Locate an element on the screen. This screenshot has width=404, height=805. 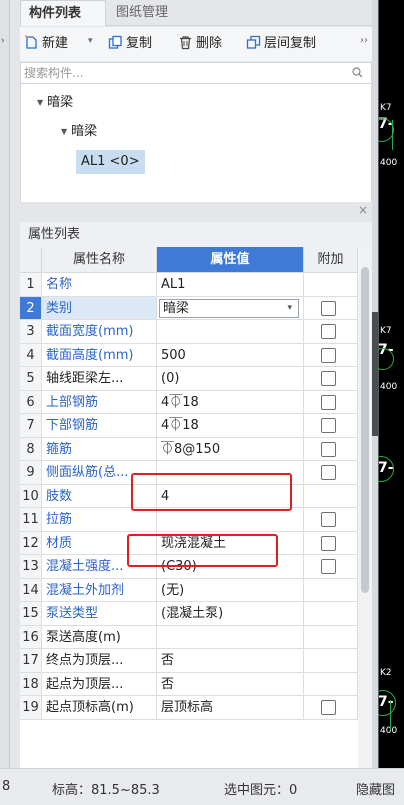
property-value: (混凝土泵) is located at coordinates (230, 614).